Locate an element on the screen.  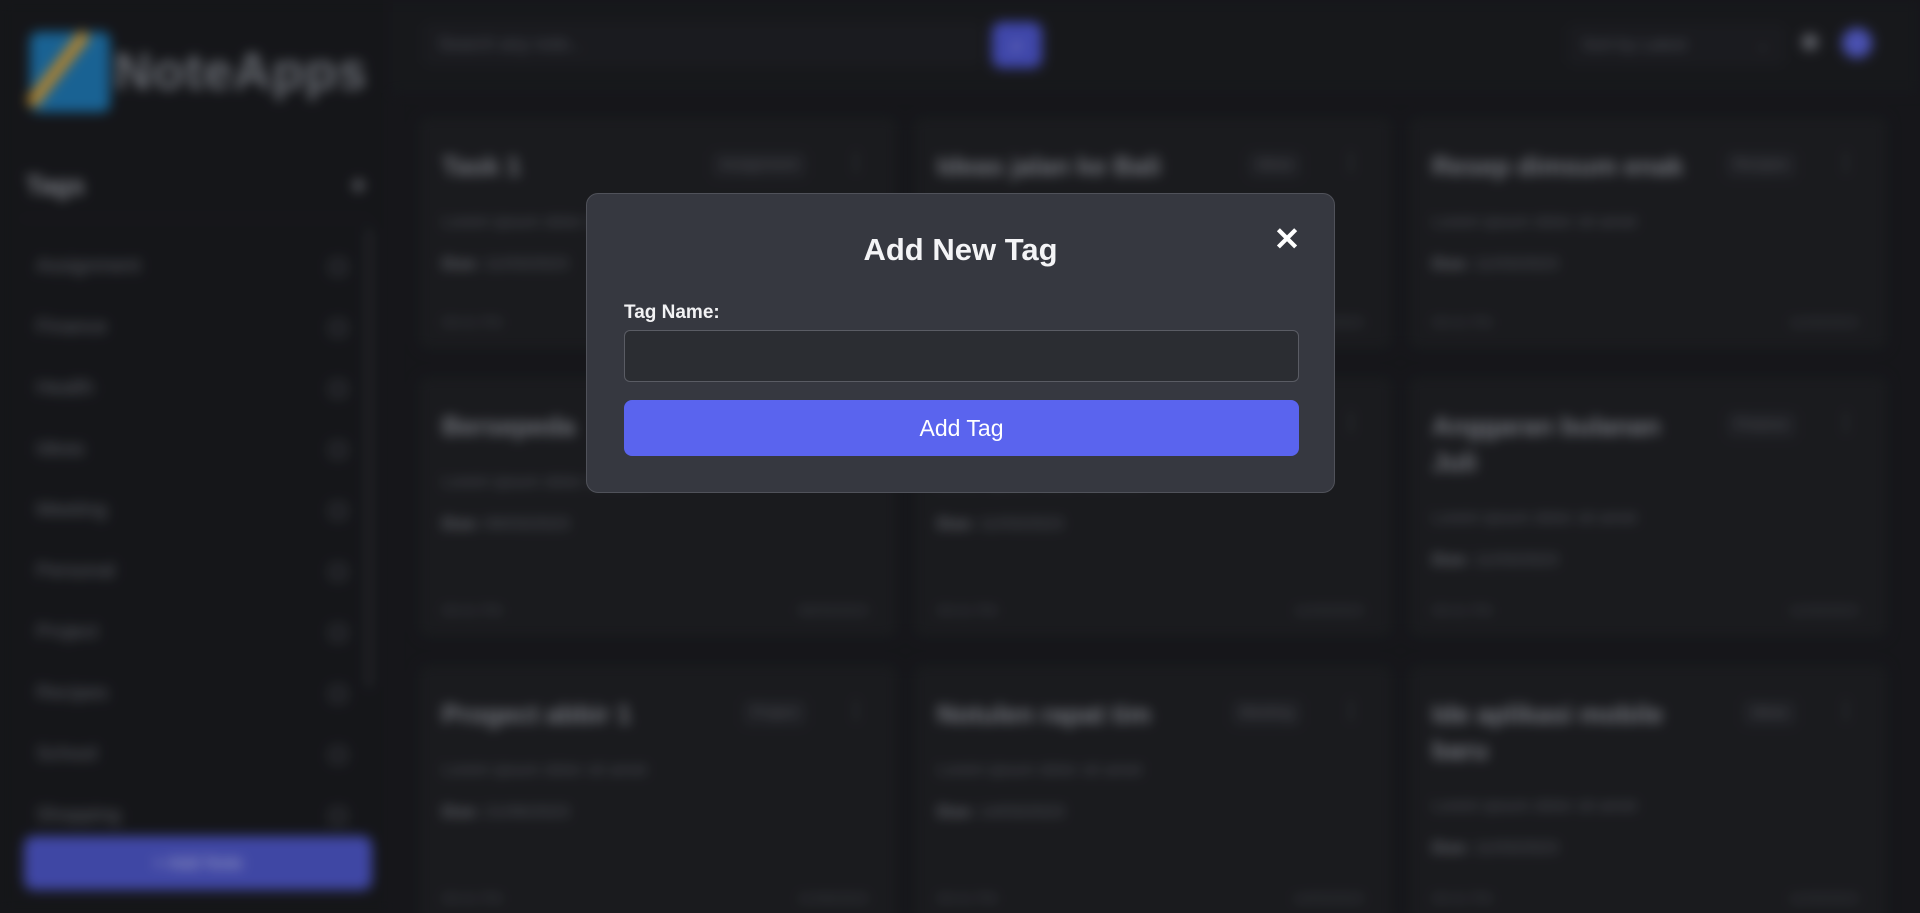
add-tag-button: Add Tag is located at coordinates (961, 428).